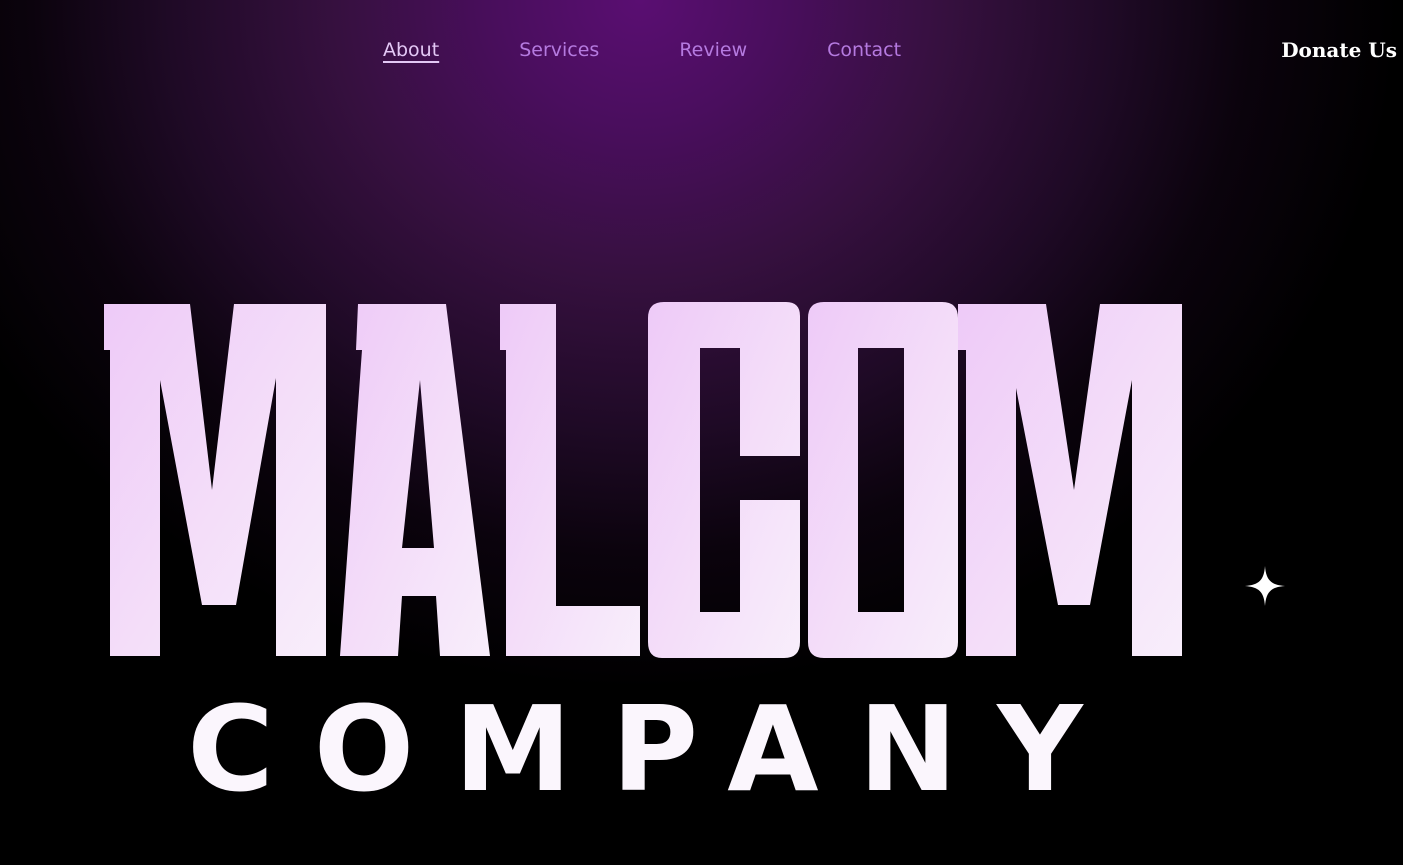  I want to click on logo-subtitle-text: COMPANY, so click(655, 749).